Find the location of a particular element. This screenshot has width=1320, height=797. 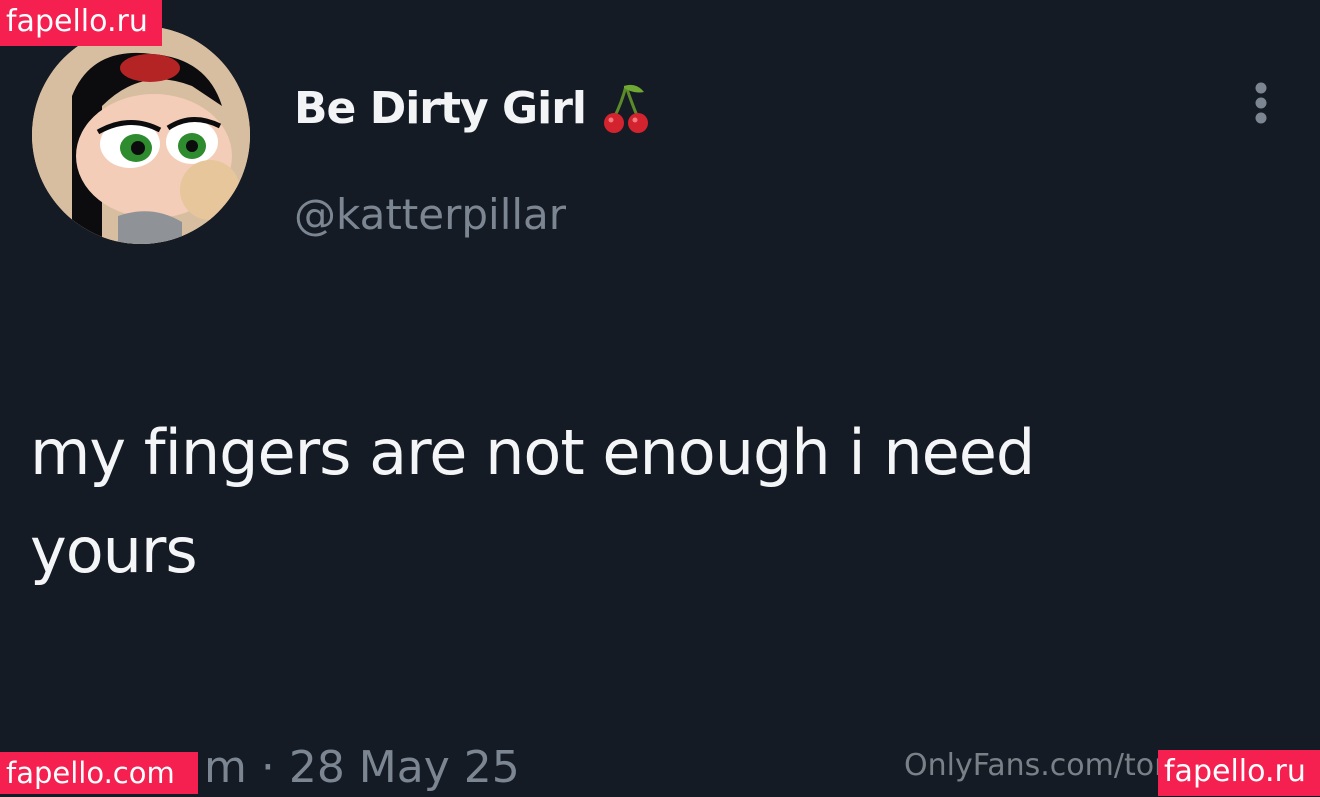

user-handle: @katterpillar is located at coordinates (430, 214).